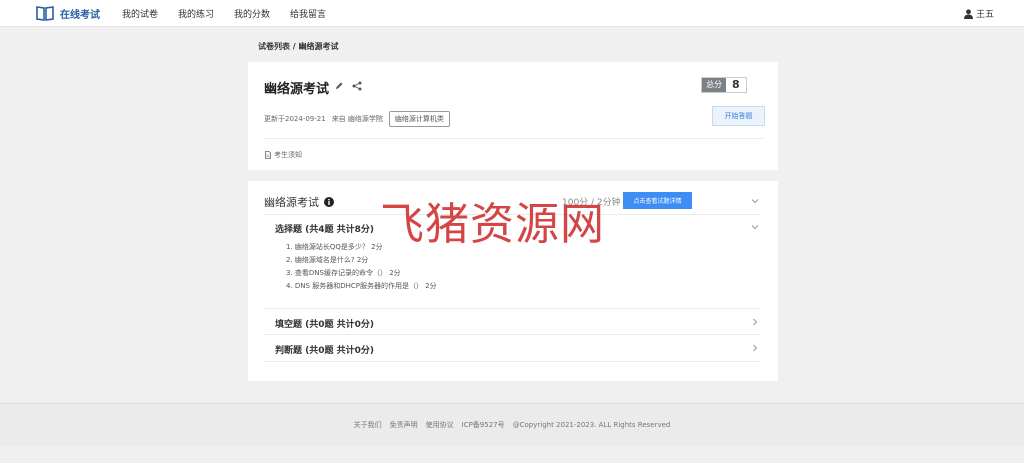  I want to click on total-score-badge: 总分 8, so click(724, 85).